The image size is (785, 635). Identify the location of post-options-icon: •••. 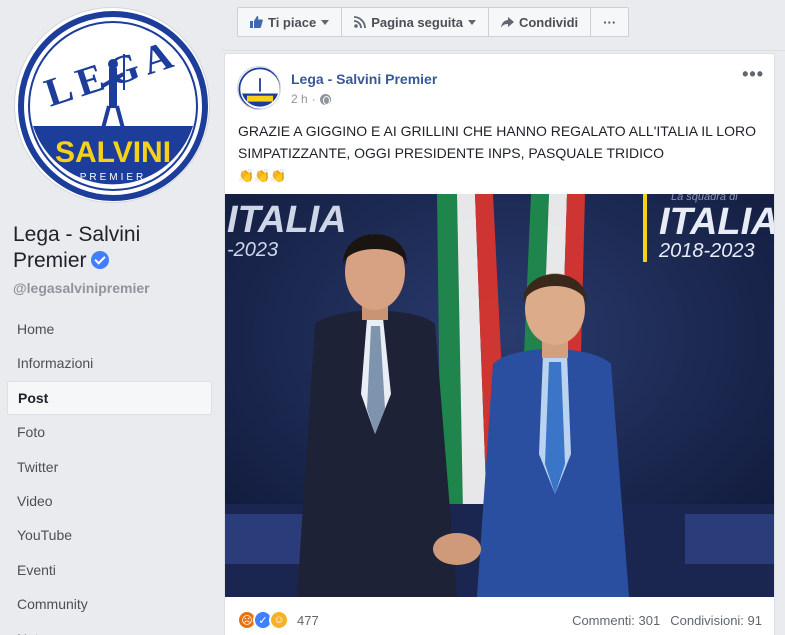
(753, 74).